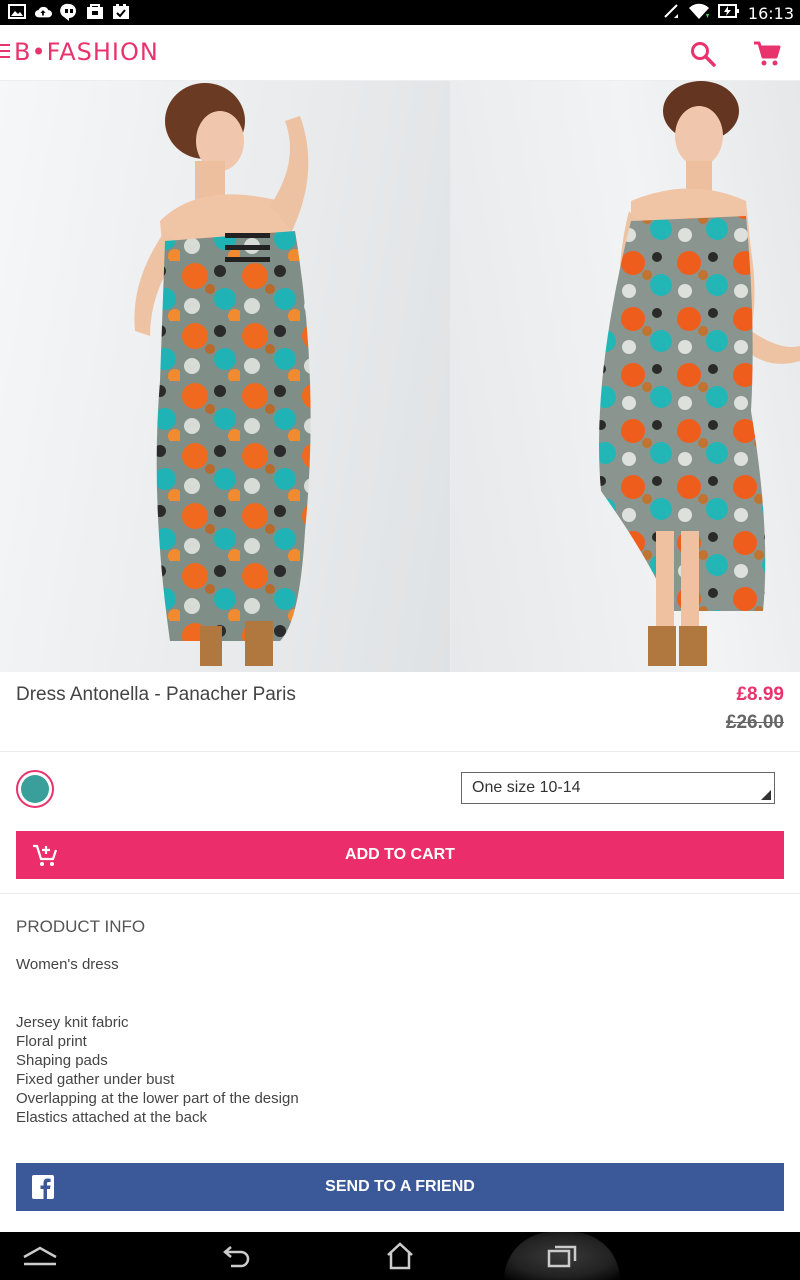 The image size is (800, 1280). I want to click on search-icon, so click(703, 54).